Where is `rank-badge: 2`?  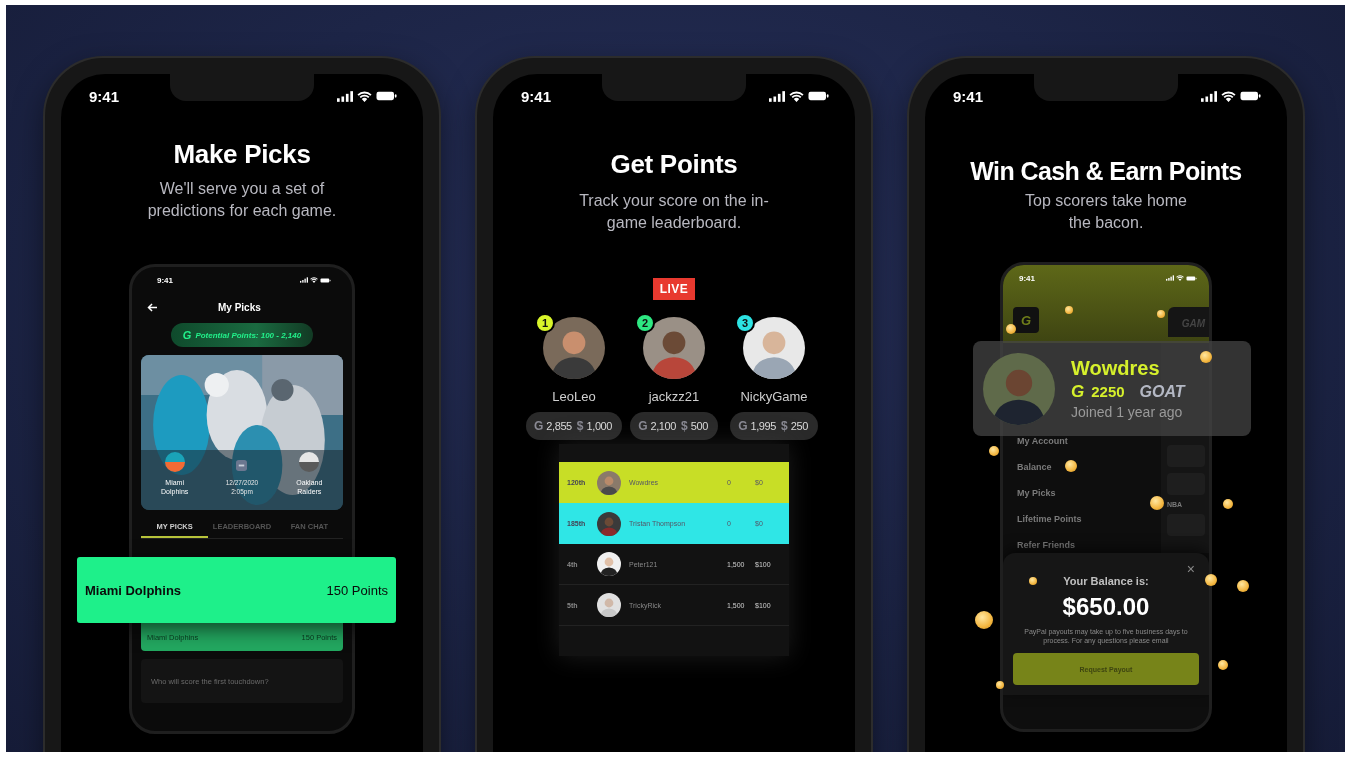
rank-badge: 2 is located at coordinates (645, 323).